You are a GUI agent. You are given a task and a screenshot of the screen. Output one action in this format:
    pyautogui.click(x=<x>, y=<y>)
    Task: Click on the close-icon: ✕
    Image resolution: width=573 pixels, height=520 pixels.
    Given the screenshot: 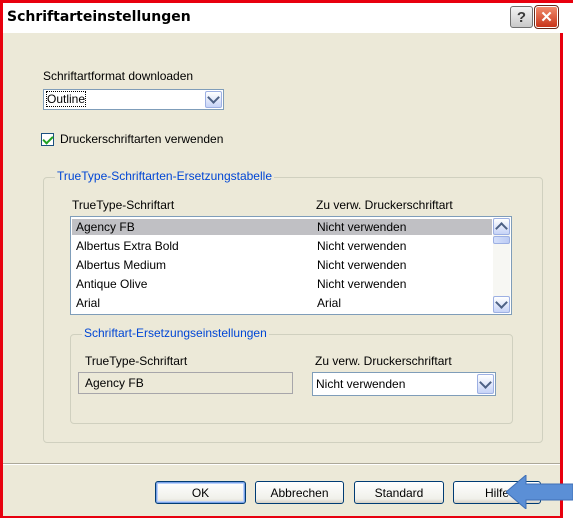 What is the action you would take?
    pyautogui.click(x=546, y=17)
    